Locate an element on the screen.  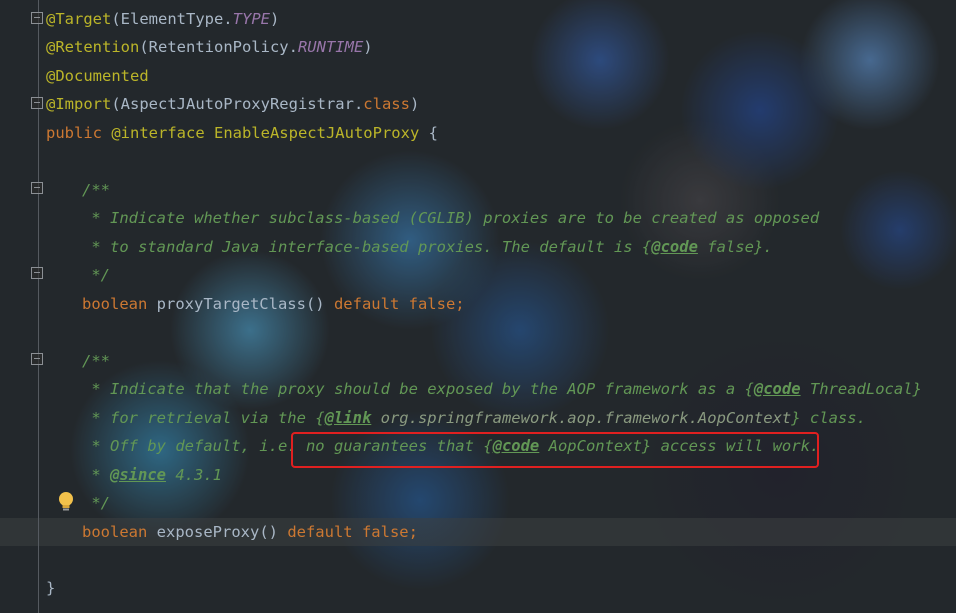
code-line-4: @Import(AspectJAutoProxyRegistrar.class) is located at coordinates (232, 104).